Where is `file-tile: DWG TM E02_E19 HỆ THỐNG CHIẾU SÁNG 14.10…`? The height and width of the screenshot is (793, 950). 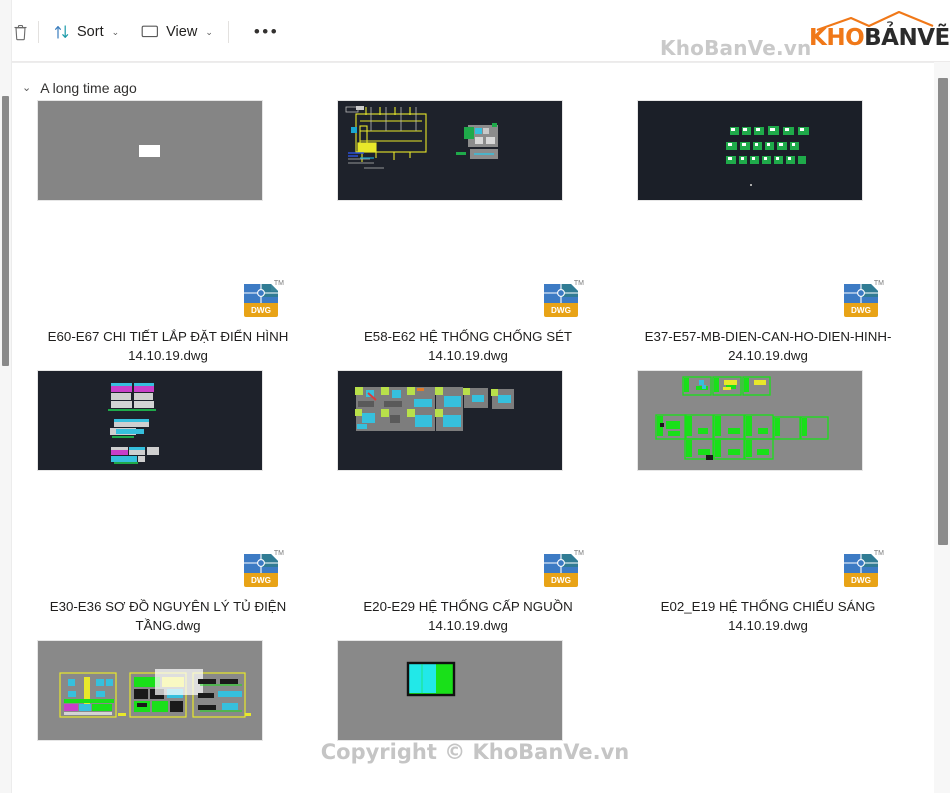 file-tile: DWG TM E02_E19 HỆ THỐNG CHIẾU SÁNG 14.10… is located at coordinates (768, 505).